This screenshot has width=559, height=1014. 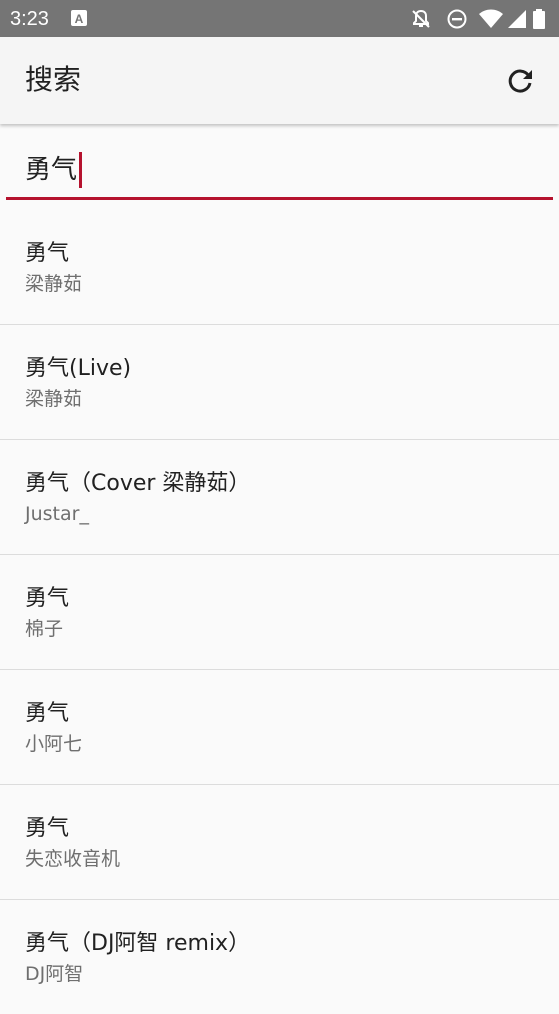 What do you see at coordinates (279, 163) in the screenshot?
I see `search-field: 勇气` at bounding box center [279, 163].